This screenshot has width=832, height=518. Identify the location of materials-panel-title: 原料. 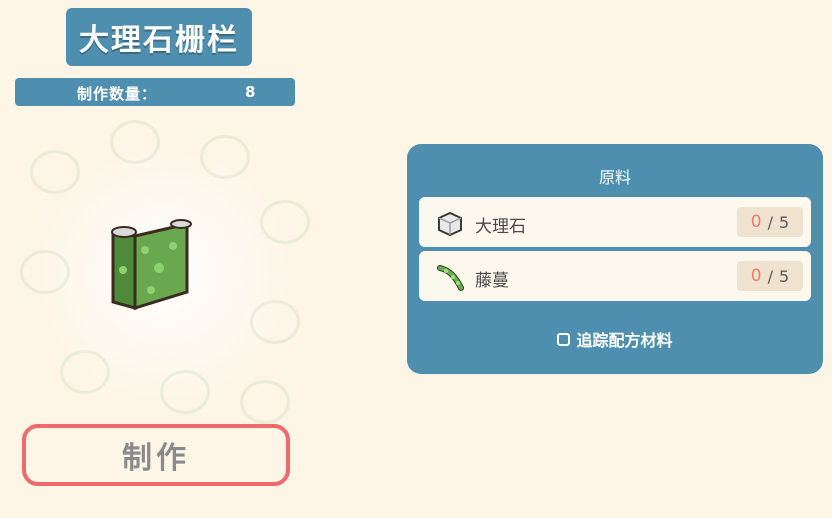
(614, 177).